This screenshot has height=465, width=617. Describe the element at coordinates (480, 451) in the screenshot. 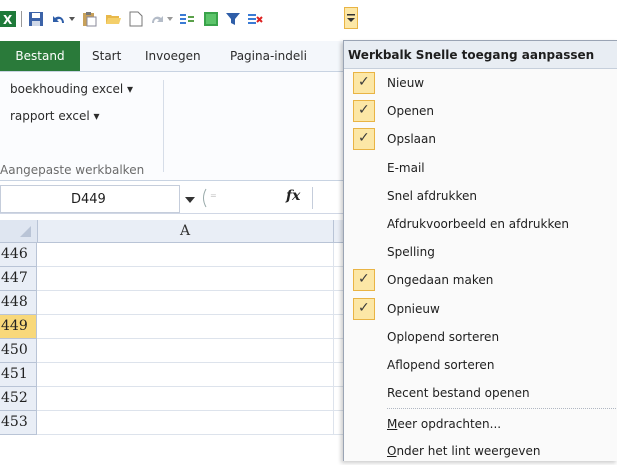

I see `menu-item-show-below-ribbon: Onder het lint weergeven` at that location.